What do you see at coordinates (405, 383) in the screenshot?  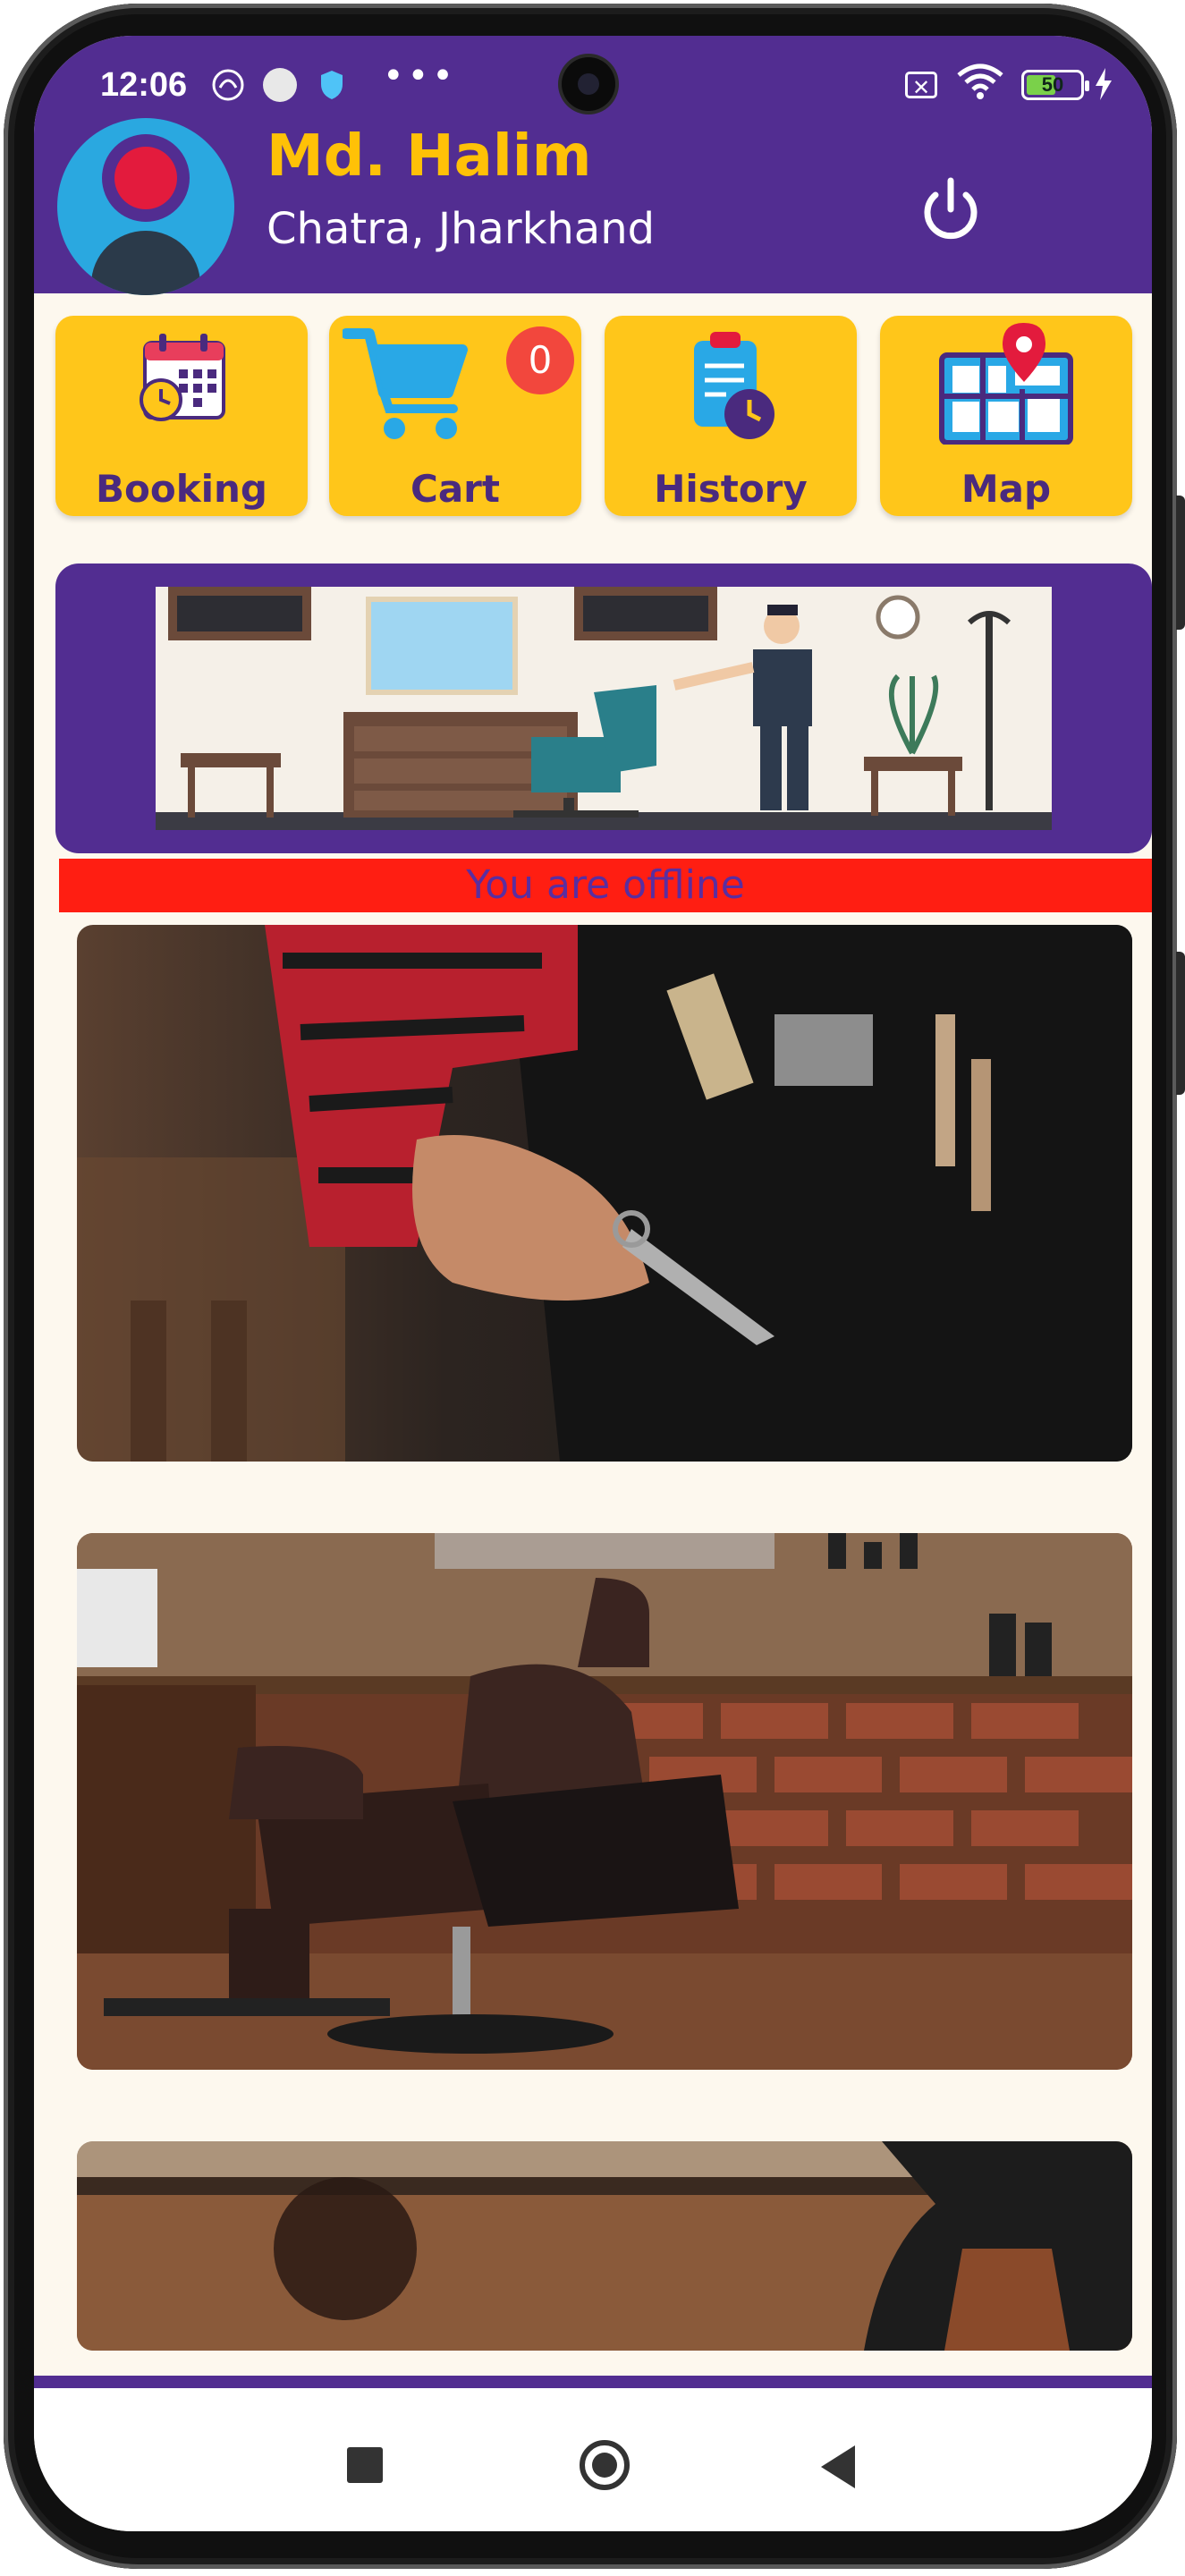 I see `cart-icon` at bounding box center [405, 383].